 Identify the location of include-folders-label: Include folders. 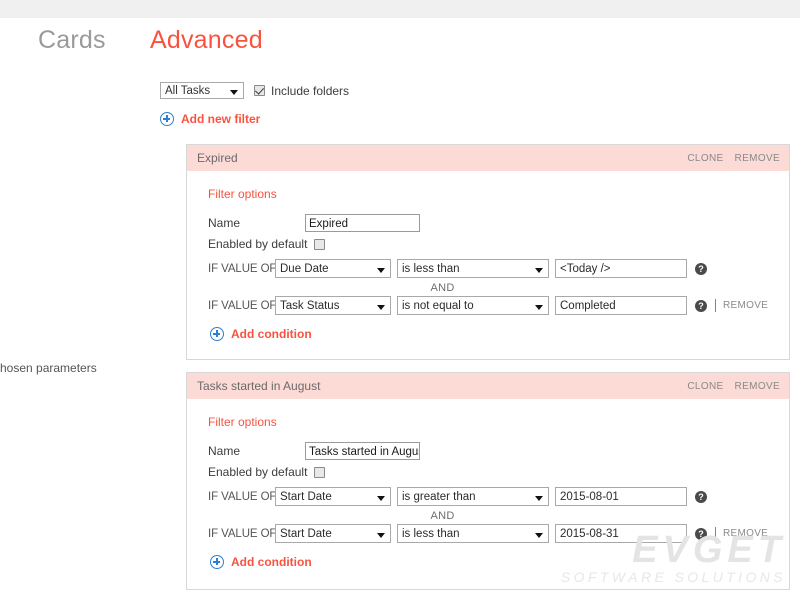
(310, 90).